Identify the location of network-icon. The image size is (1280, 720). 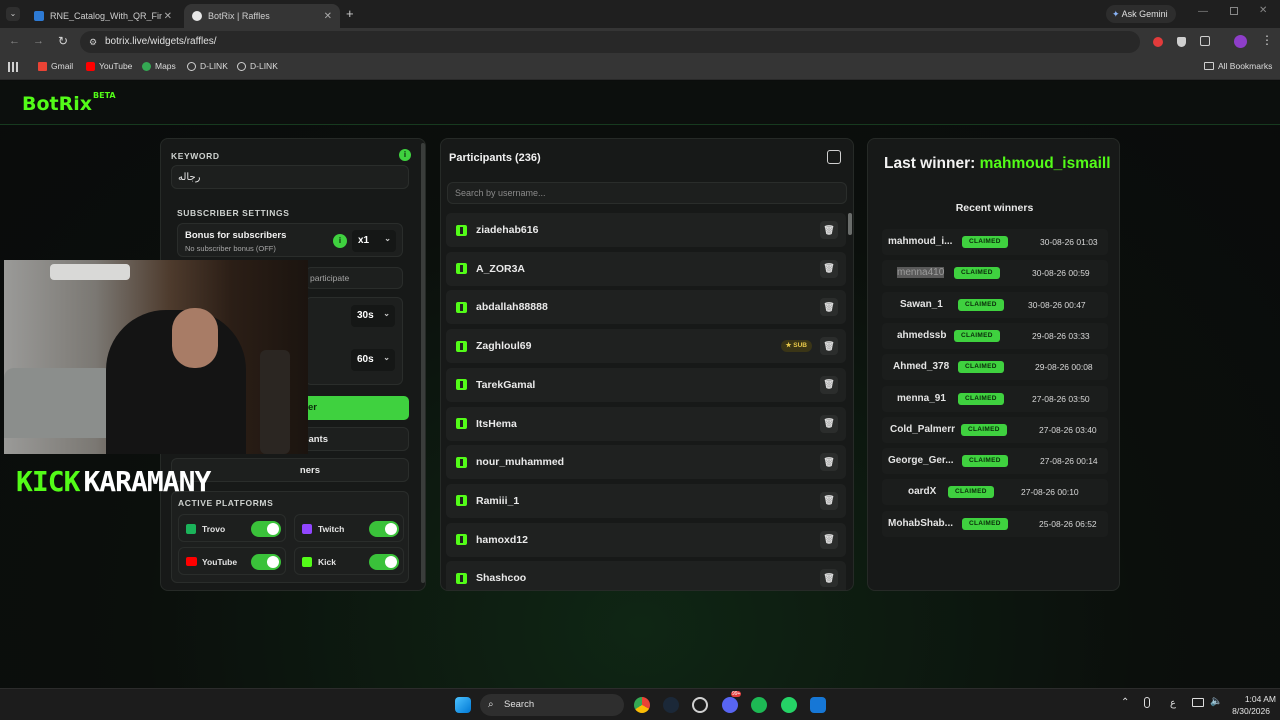
(1198, 702).